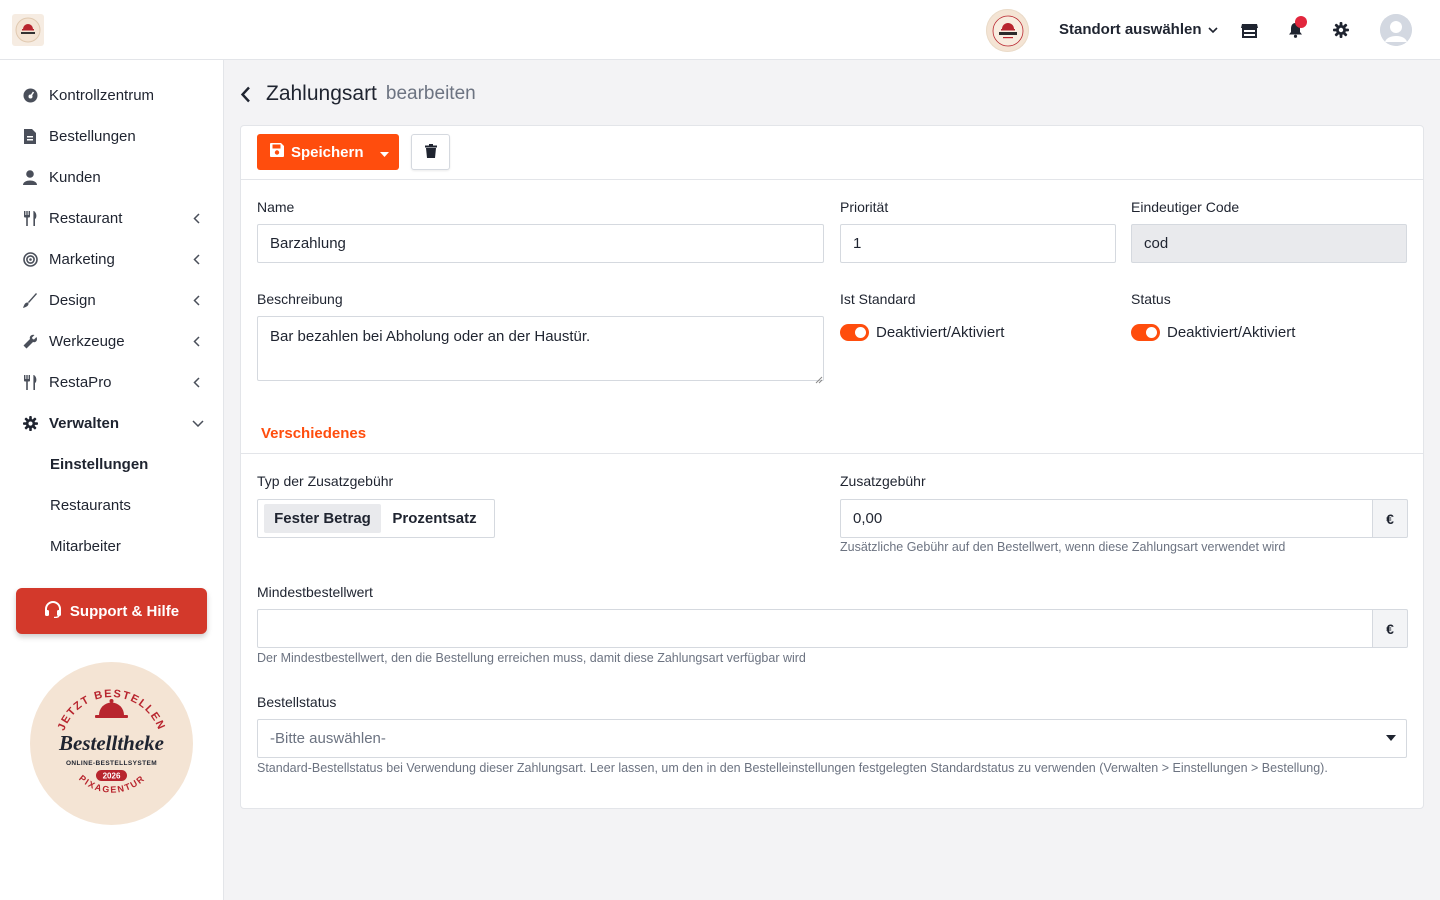 The width and height of the screenshot is (1440, 900). Describe the element at coordinates (75, 177) in the screenshot. I see `sidebar-item-label: Kunden` at that location.